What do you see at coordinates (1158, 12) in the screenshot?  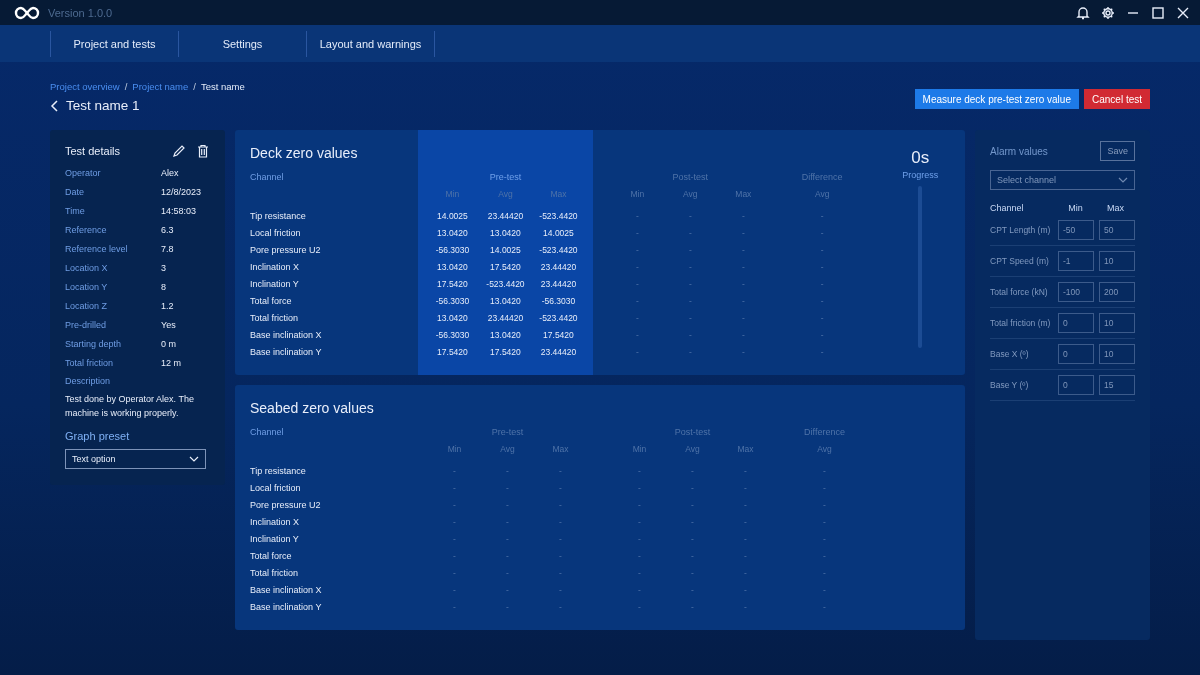 I see `maximize-icon` at bounding box center [1158, 12].